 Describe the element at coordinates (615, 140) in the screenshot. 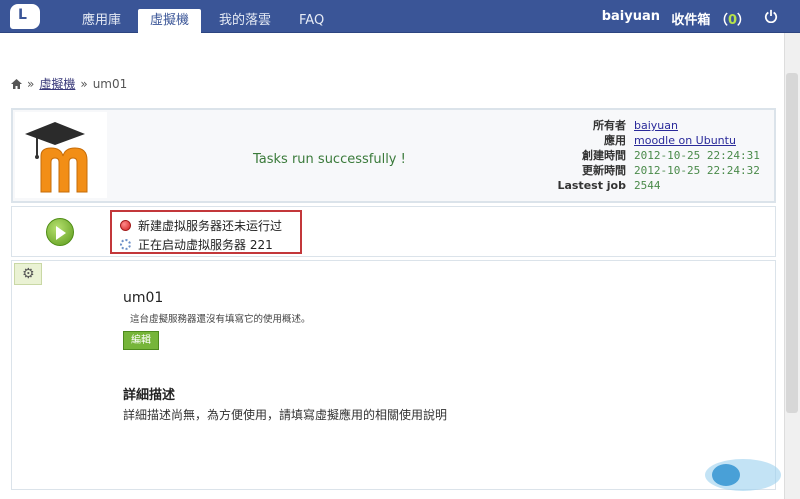

I see `app-label: 應用` at that location.